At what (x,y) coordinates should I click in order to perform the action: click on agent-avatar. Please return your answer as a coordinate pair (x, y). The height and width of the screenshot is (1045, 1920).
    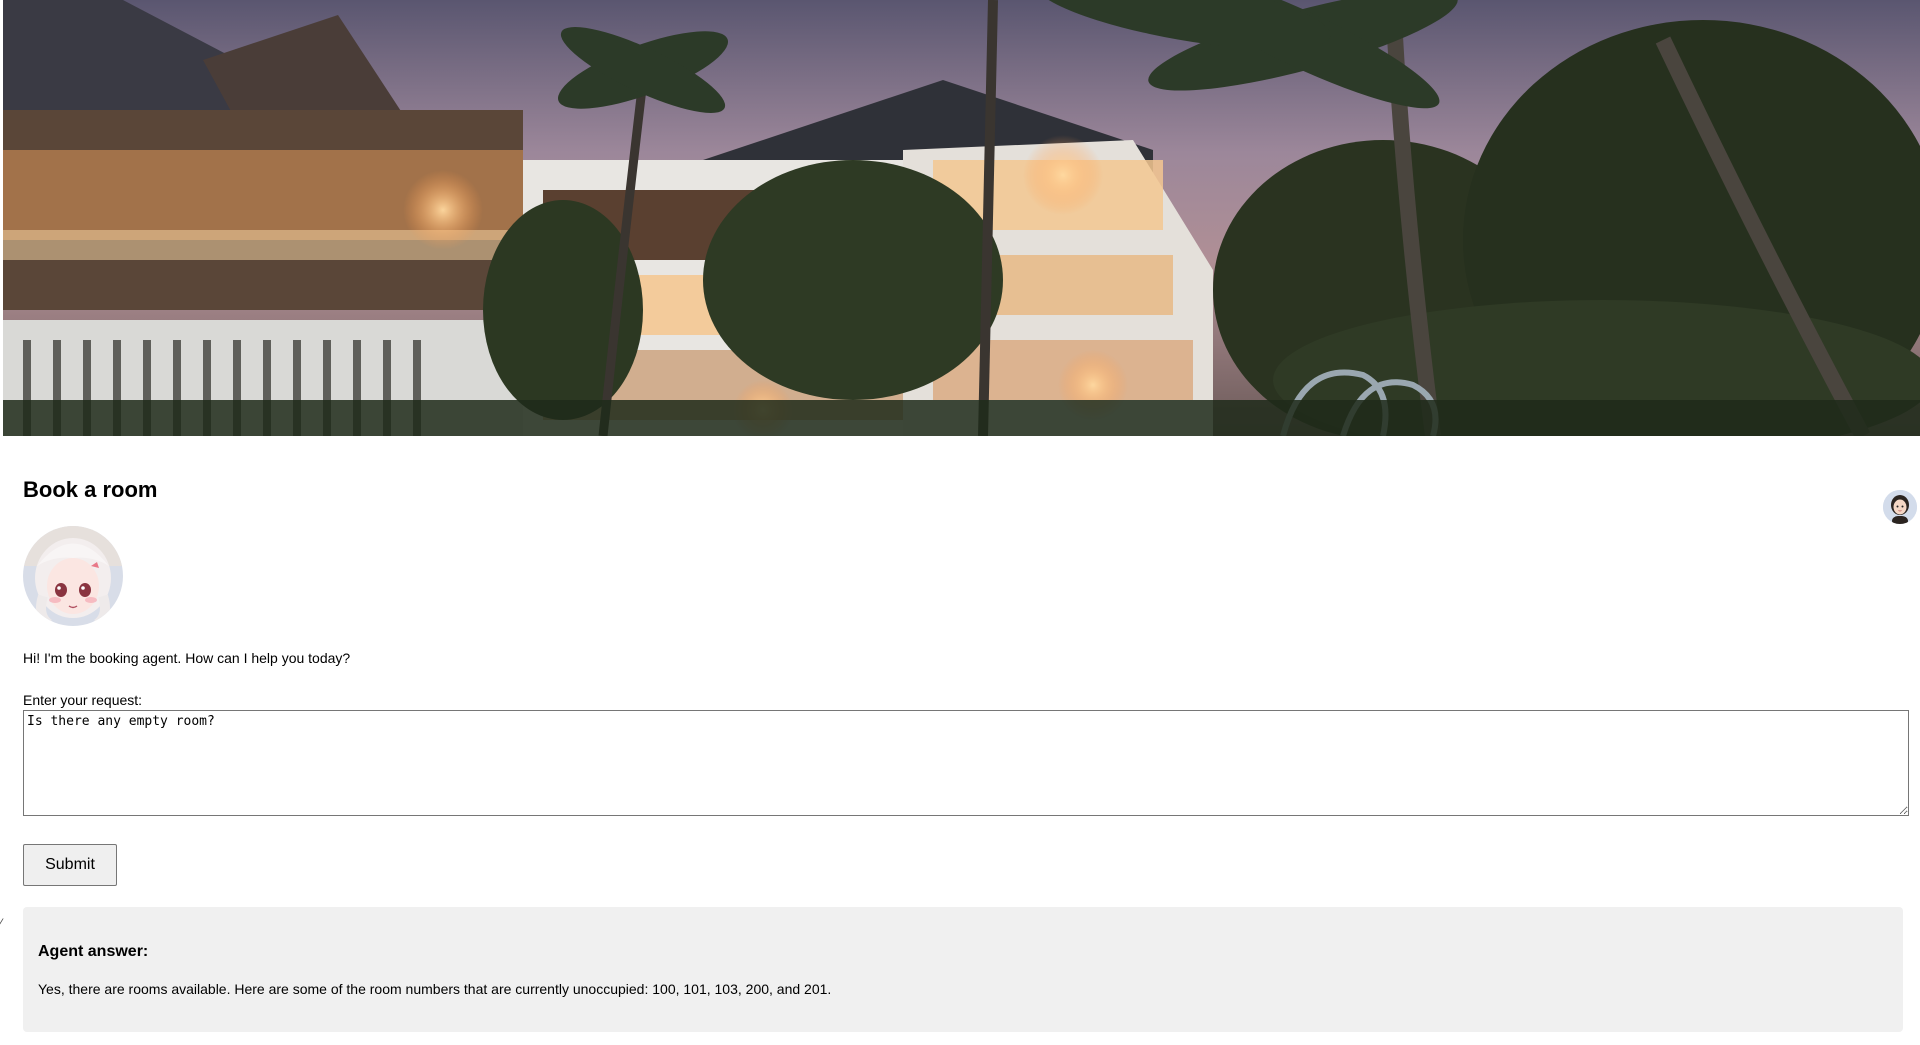
    Looking at the image, I should click on (73, 576).